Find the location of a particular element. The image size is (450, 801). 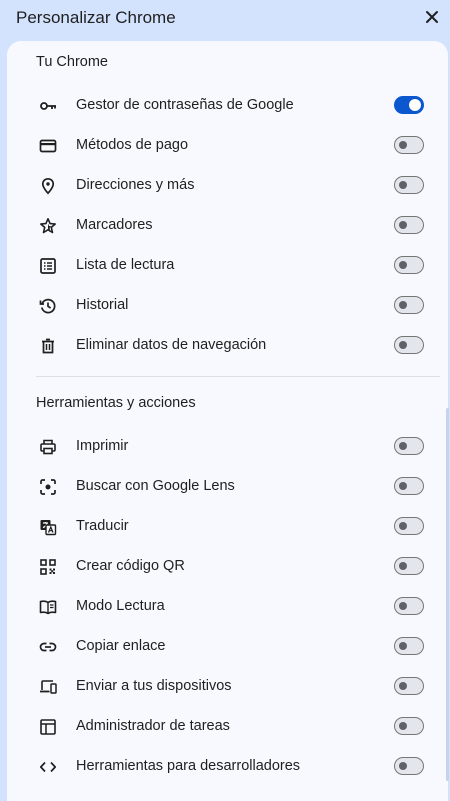

row-label: Métodos de pago is located at coordinates (132, 145).